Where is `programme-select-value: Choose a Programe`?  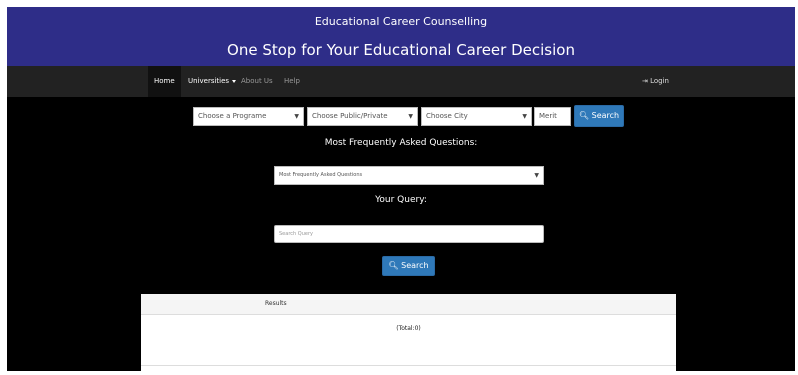
programme-select-value: Choose a Programe is located at coordinates (232, 116).